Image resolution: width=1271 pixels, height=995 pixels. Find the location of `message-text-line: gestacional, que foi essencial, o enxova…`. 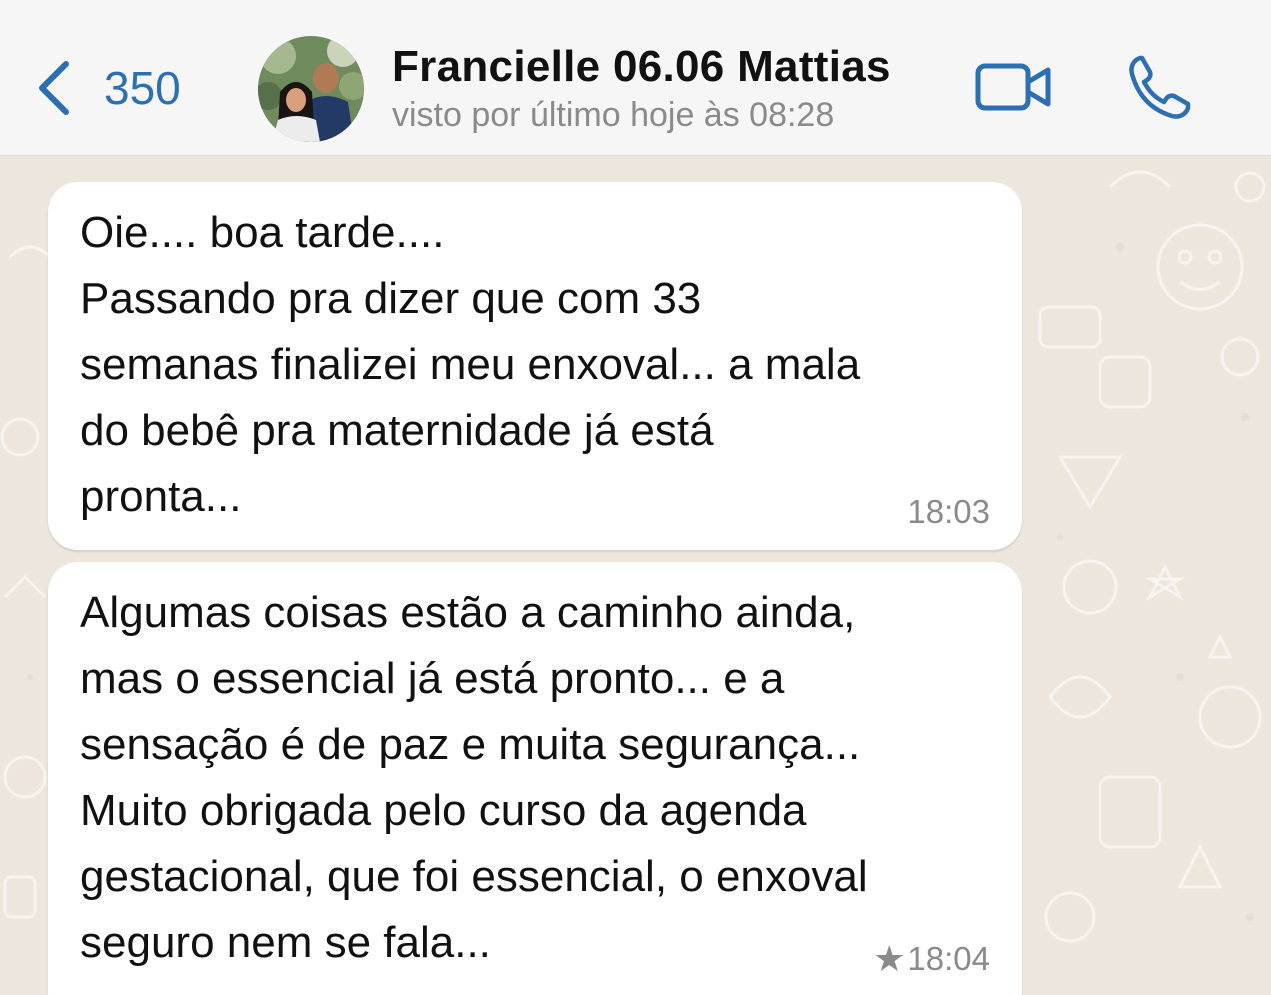

message-text-line: gestacional, que foi essencial, o enxova… is located at coordinates (474, 876).